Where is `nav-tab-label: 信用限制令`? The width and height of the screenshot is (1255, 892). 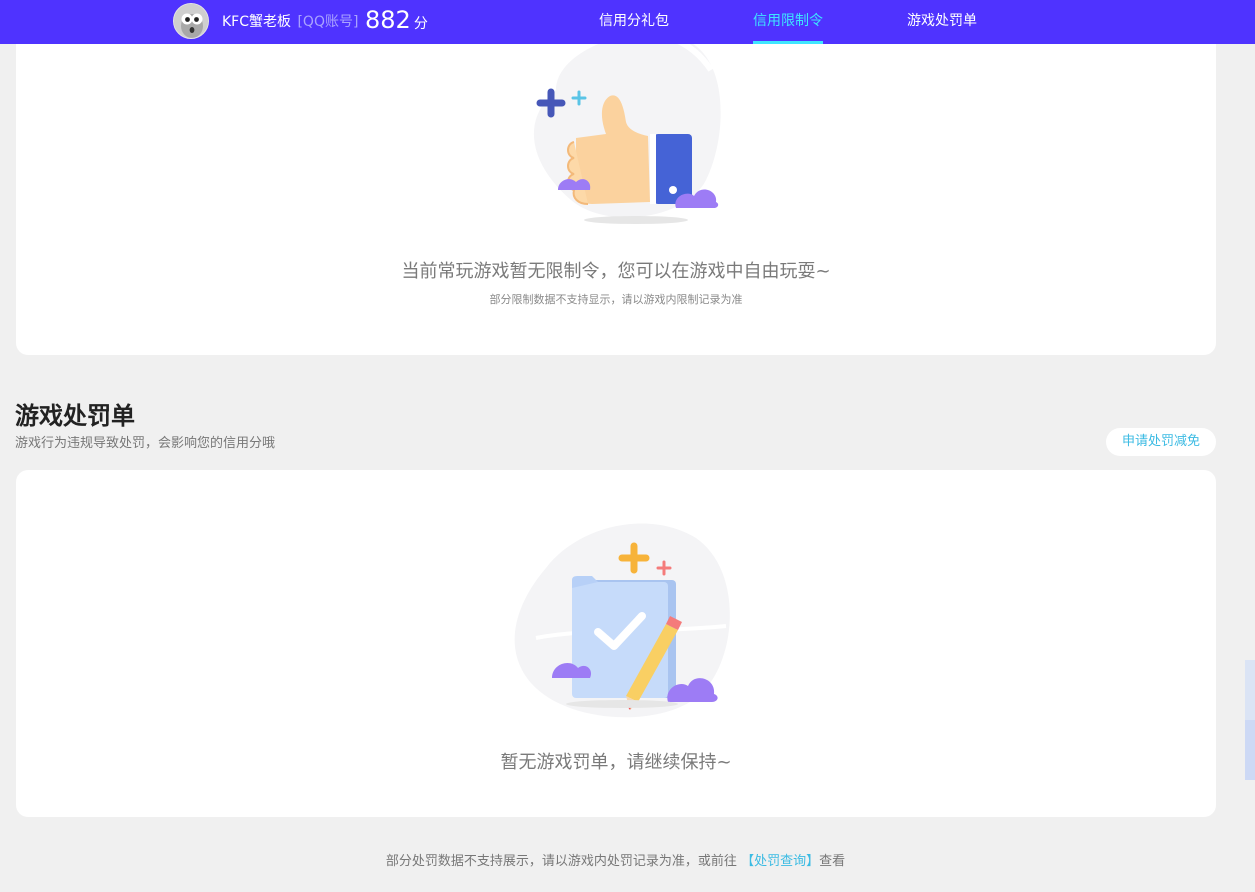
nav-tab-label: 信用限制令 is located at coordinates (788, 21).